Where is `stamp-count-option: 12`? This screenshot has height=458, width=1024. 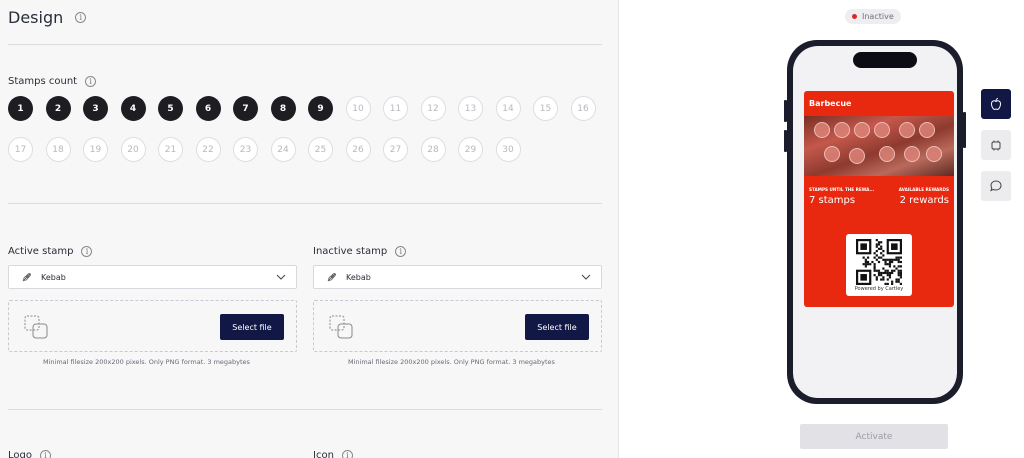 stamp-count-option: 12 is located at coordinates (433, 108).